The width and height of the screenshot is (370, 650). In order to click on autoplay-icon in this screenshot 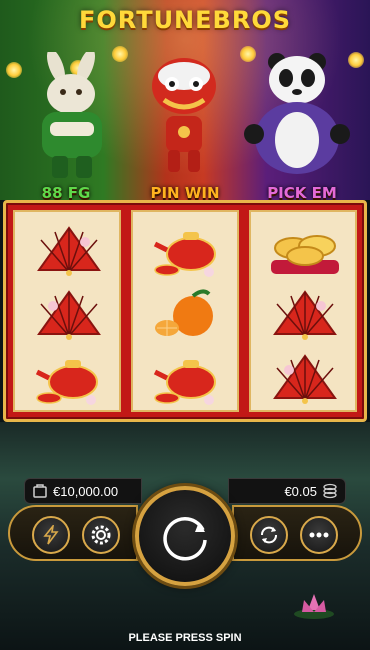, I will do `click(269, 535)`.